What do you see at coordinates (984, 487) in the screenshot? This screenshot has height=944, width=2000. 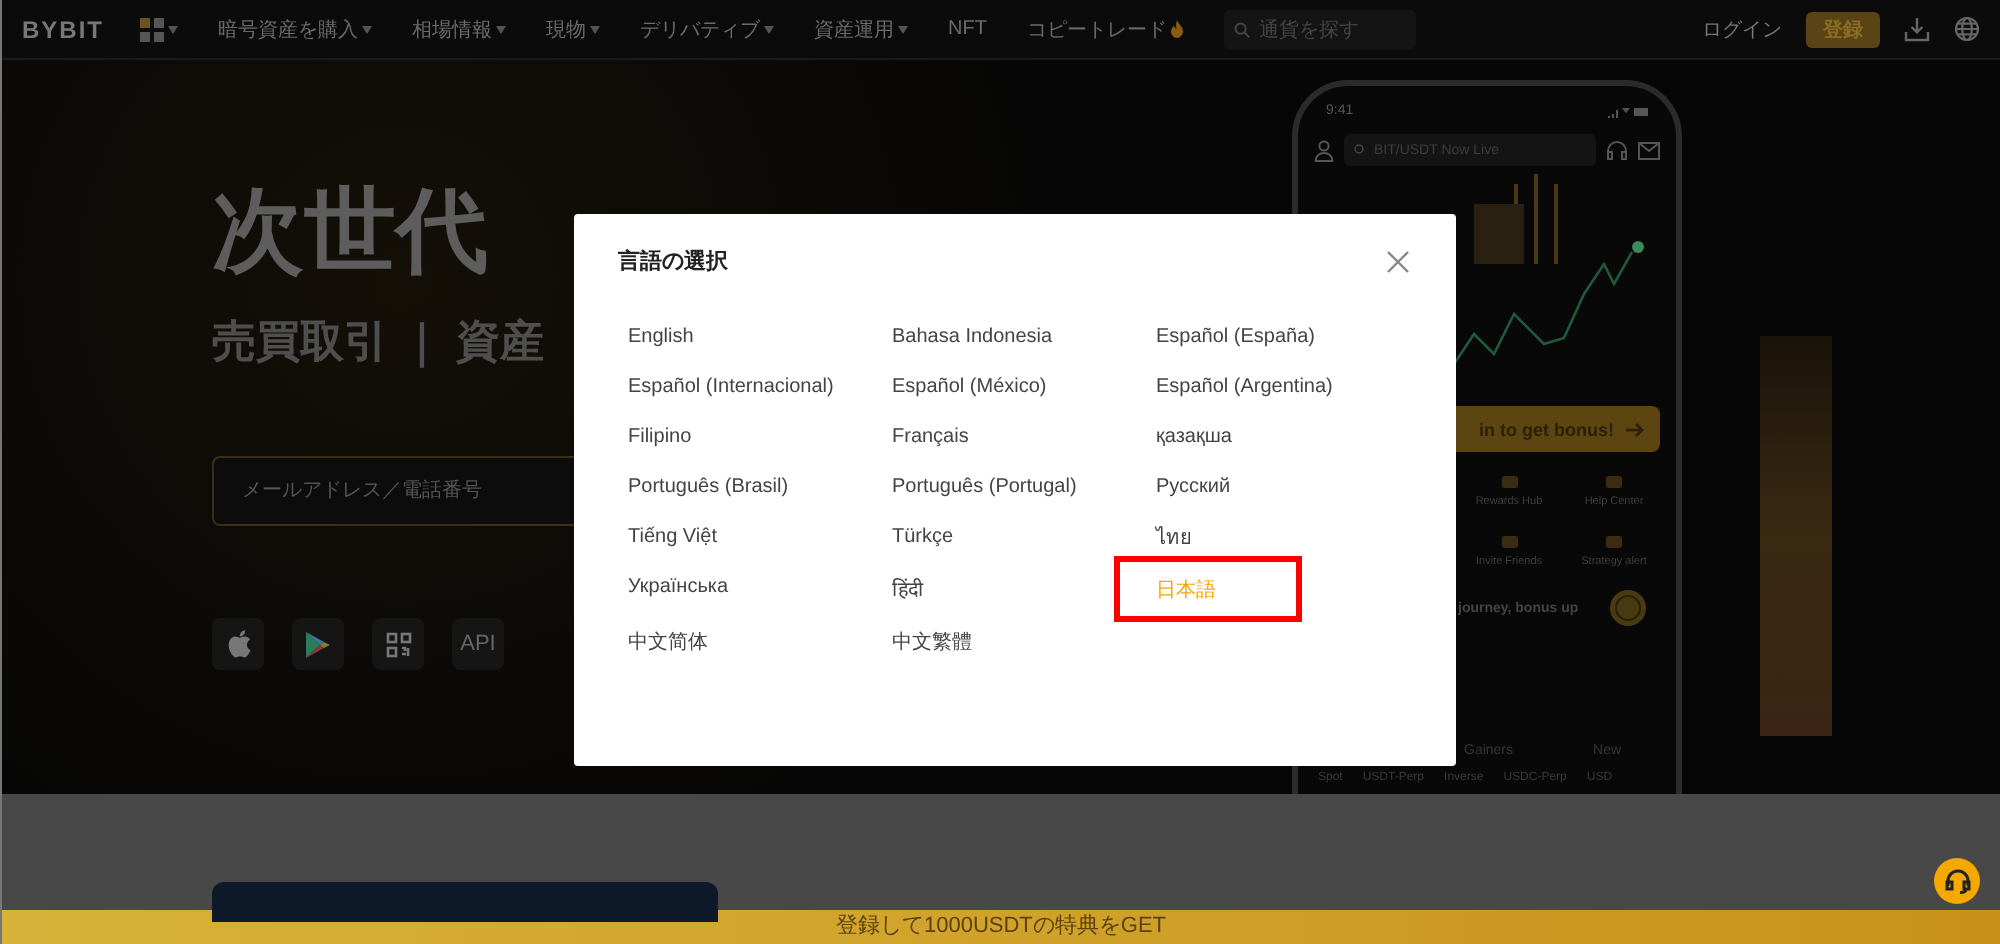 I see `language-option: Português (Portugal)` at bounding box center [984, 487].